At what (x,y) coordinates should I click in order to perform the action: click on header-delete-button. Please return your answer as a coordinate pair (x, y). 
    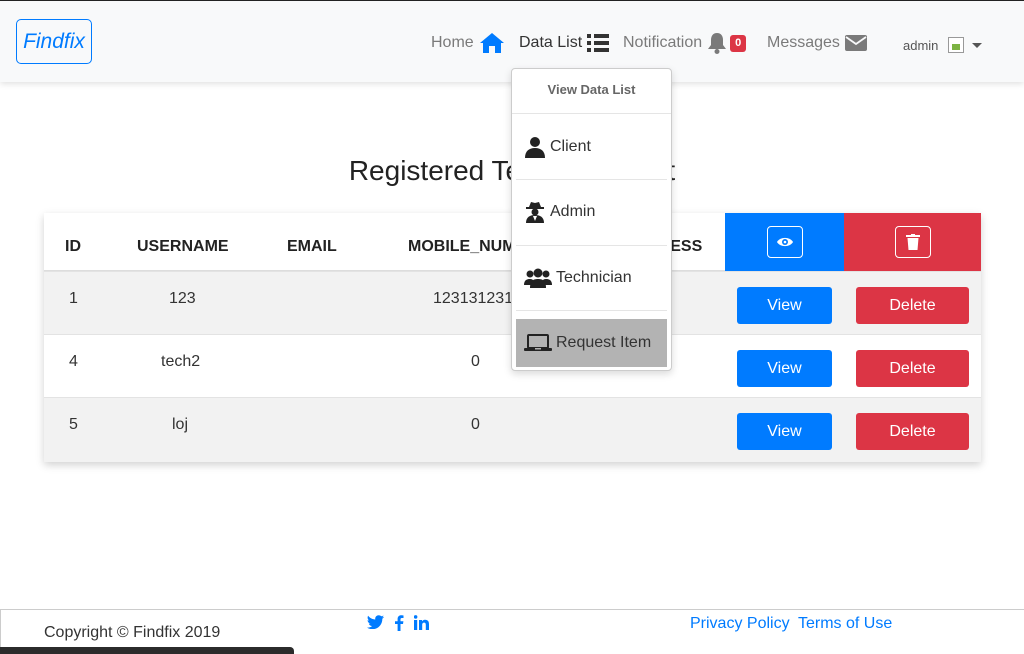
    Looking at the image, I should click on (912, 242).